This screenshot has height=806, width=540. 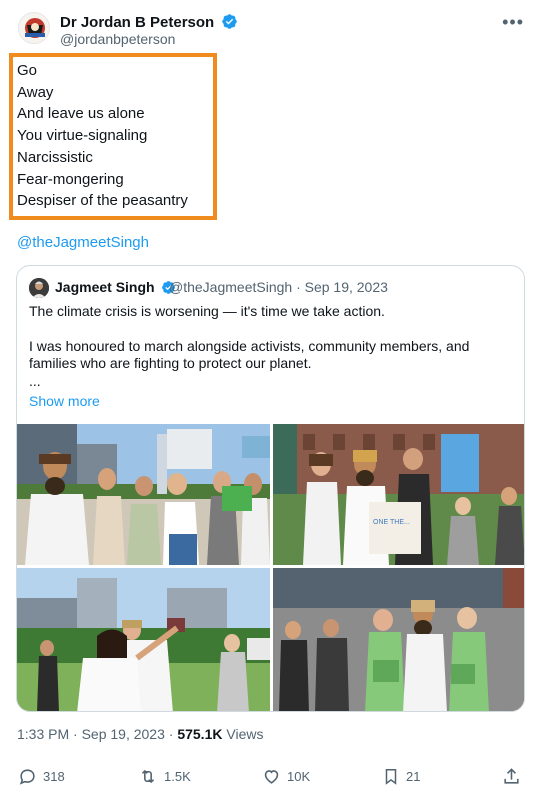 I want to click on reply-button: 318, so click(x=41, y=776).